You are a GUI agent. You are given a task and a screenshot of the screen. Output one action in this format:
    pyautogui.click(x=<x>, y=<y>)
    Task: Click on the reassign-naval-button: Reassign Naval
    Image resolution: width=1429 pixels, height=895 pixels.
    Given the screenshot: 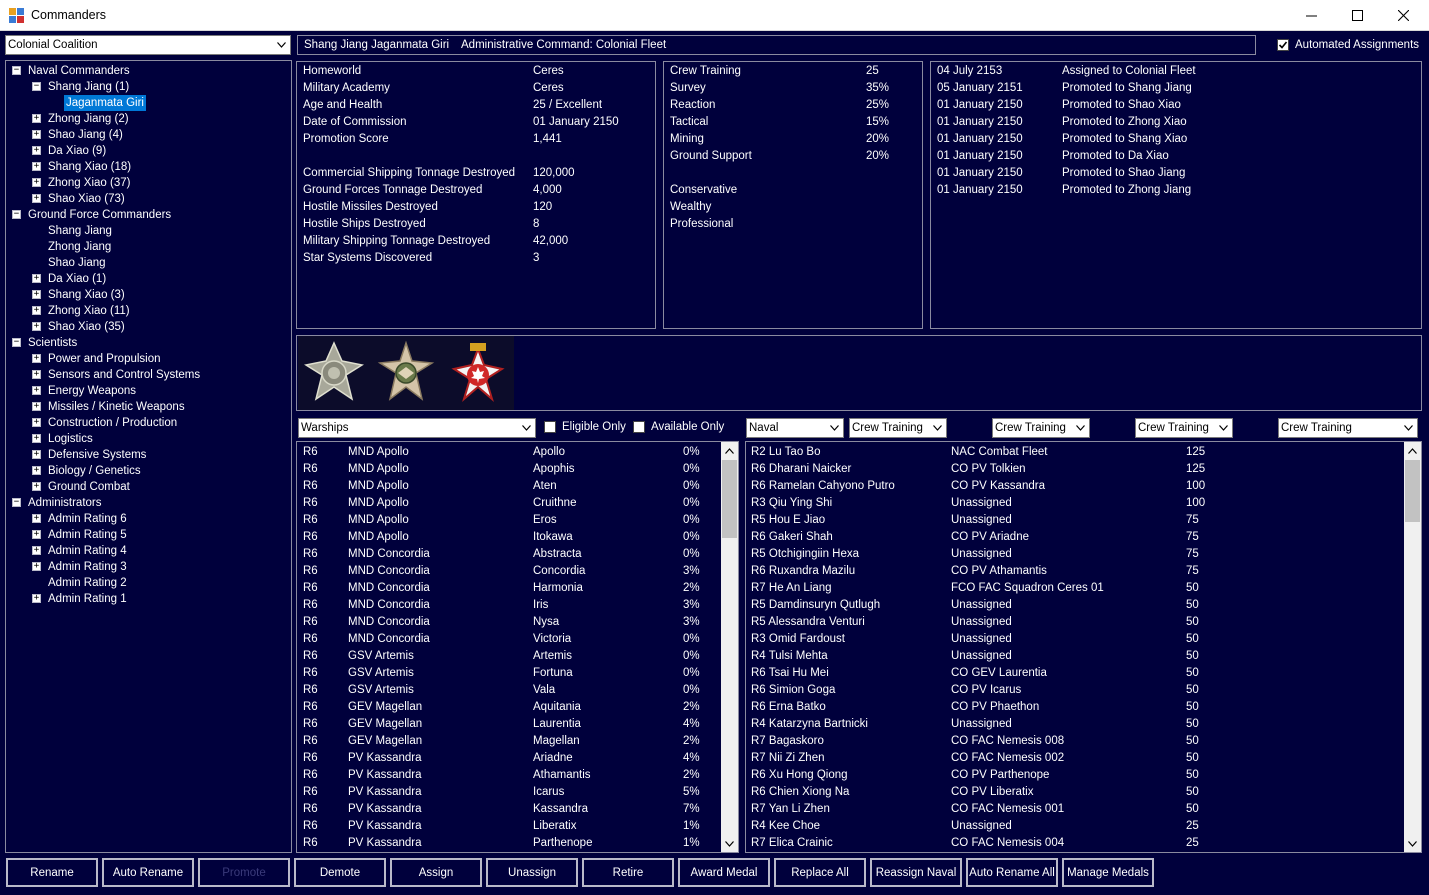 What is the action you would take?
    pyautogui.click(x=916, y=872)
    